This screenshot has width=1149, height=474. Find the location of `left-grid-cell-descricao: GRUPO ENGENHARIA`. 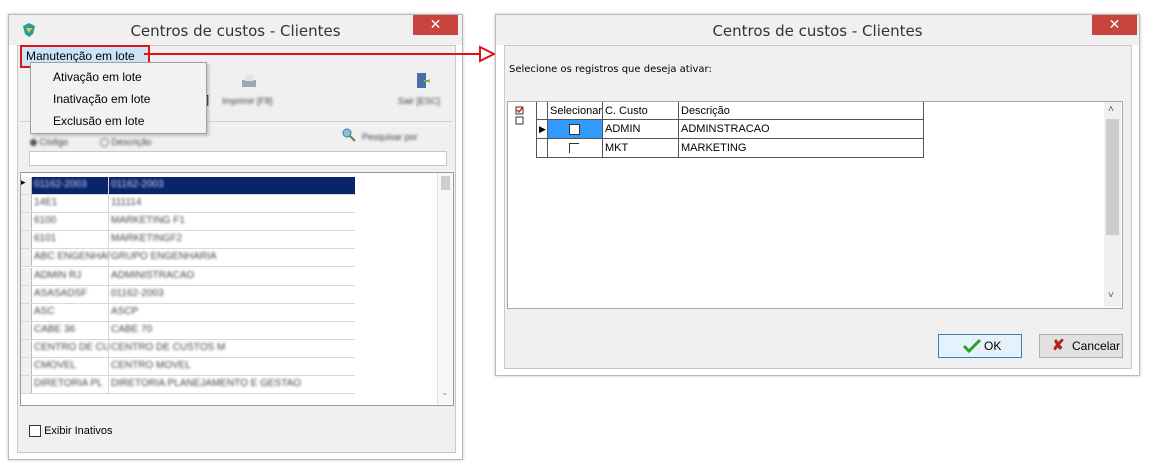

left-grid-cell-descricao: GRUPO ENGENHARIA is located at coordinates (164, 257).